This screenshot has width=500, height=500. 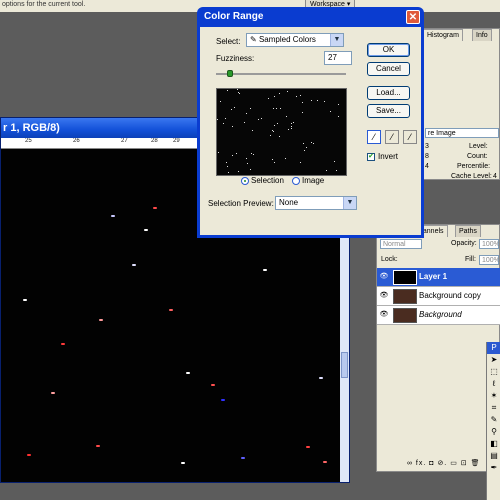 I want to click on fill-field: 100%, so click(x=489, y=260).